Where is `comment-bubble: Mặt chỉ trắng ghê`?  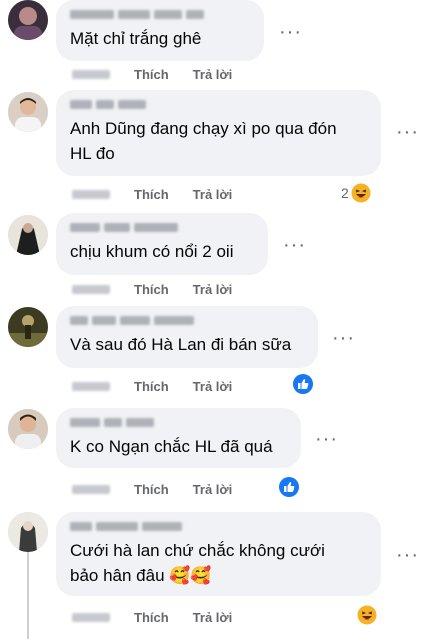 comment-bubble: Mặt chỉ trắng ghê is located at coordinates (160, 30).